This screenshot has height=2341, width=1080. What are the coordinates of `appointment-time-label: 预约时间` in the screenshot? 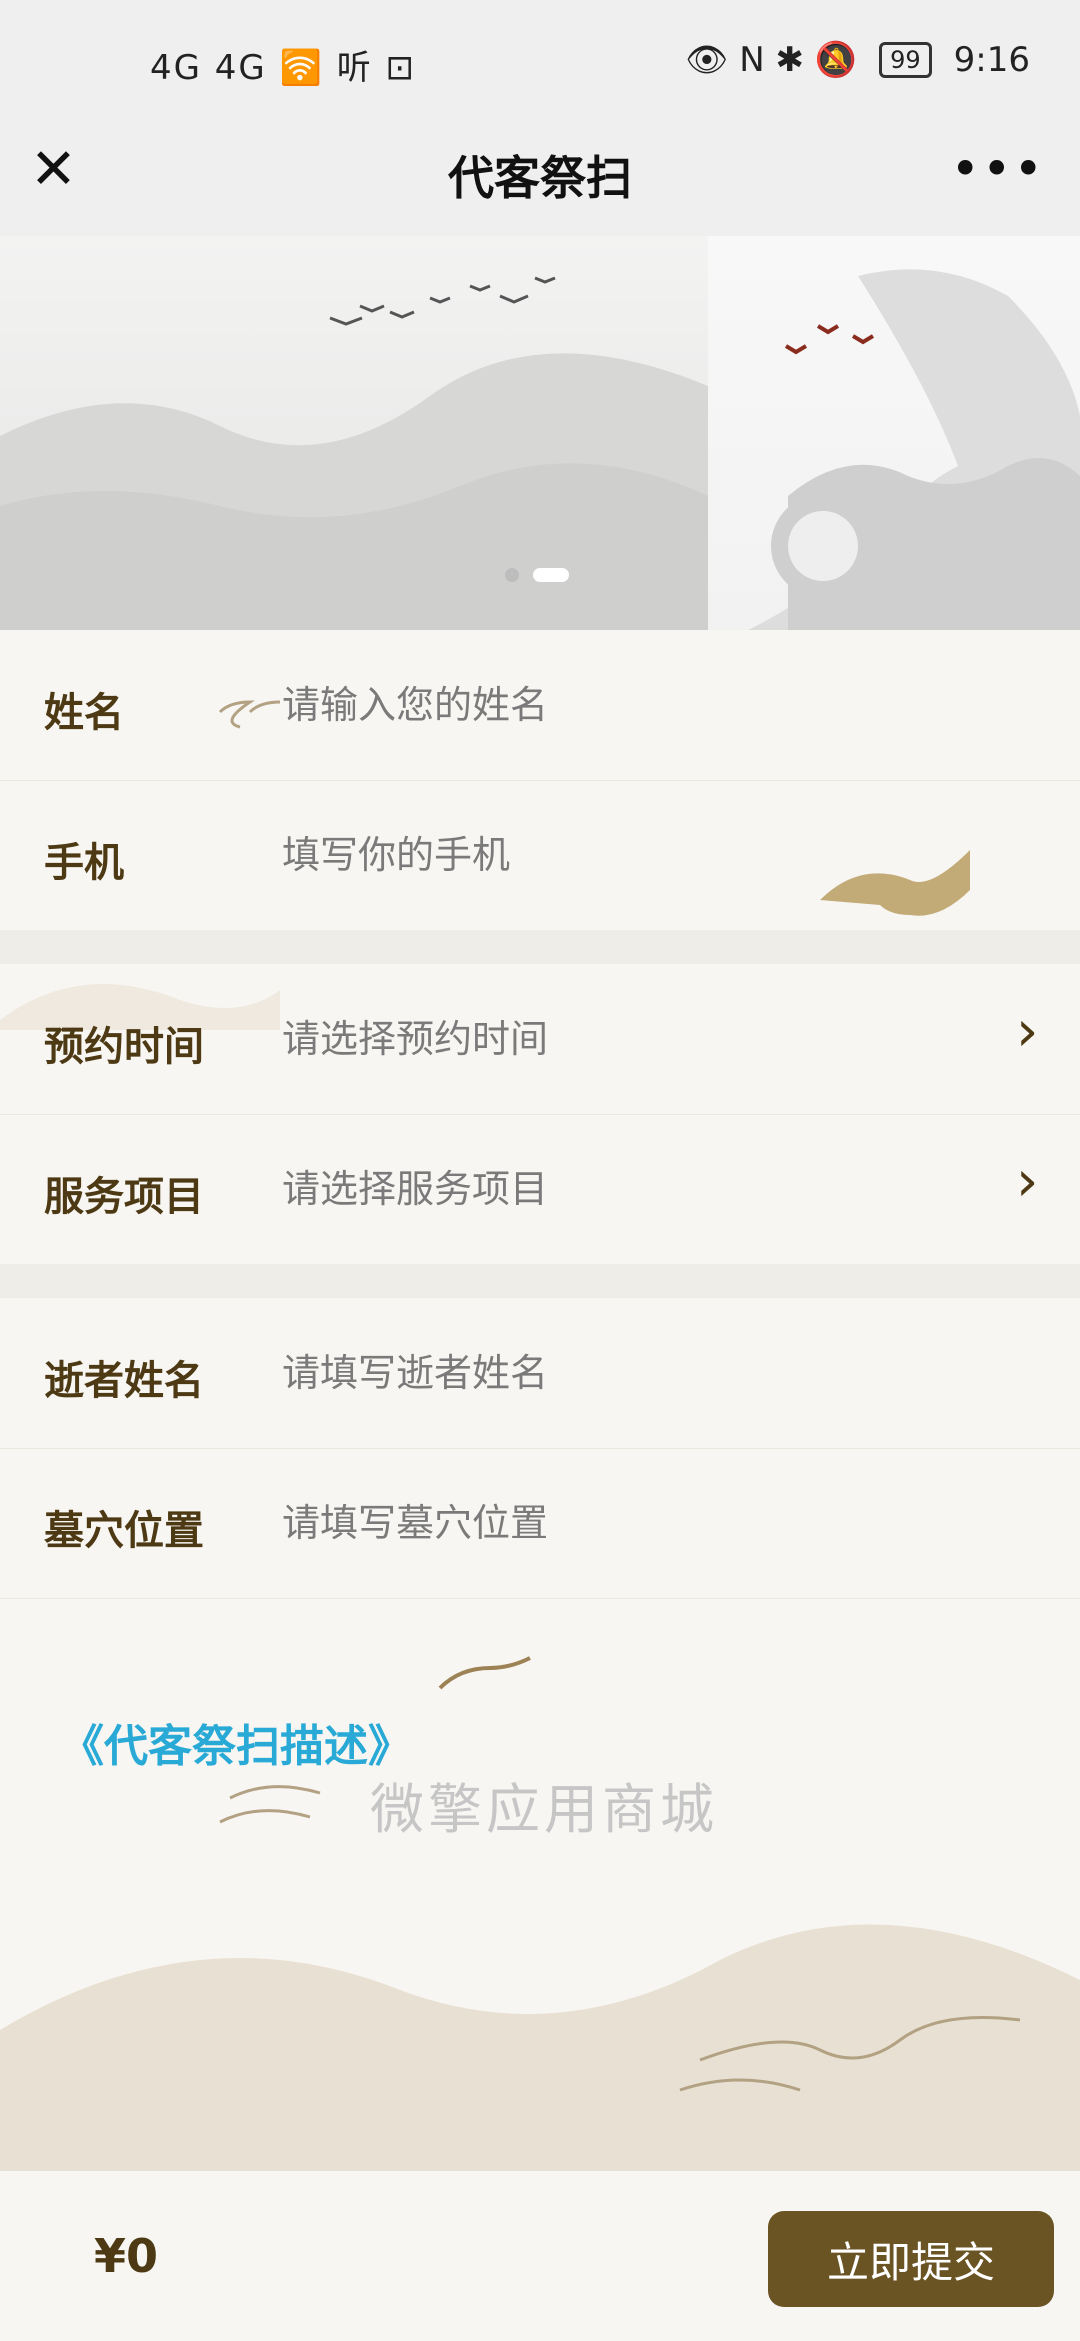 It's located at (124, 1047).